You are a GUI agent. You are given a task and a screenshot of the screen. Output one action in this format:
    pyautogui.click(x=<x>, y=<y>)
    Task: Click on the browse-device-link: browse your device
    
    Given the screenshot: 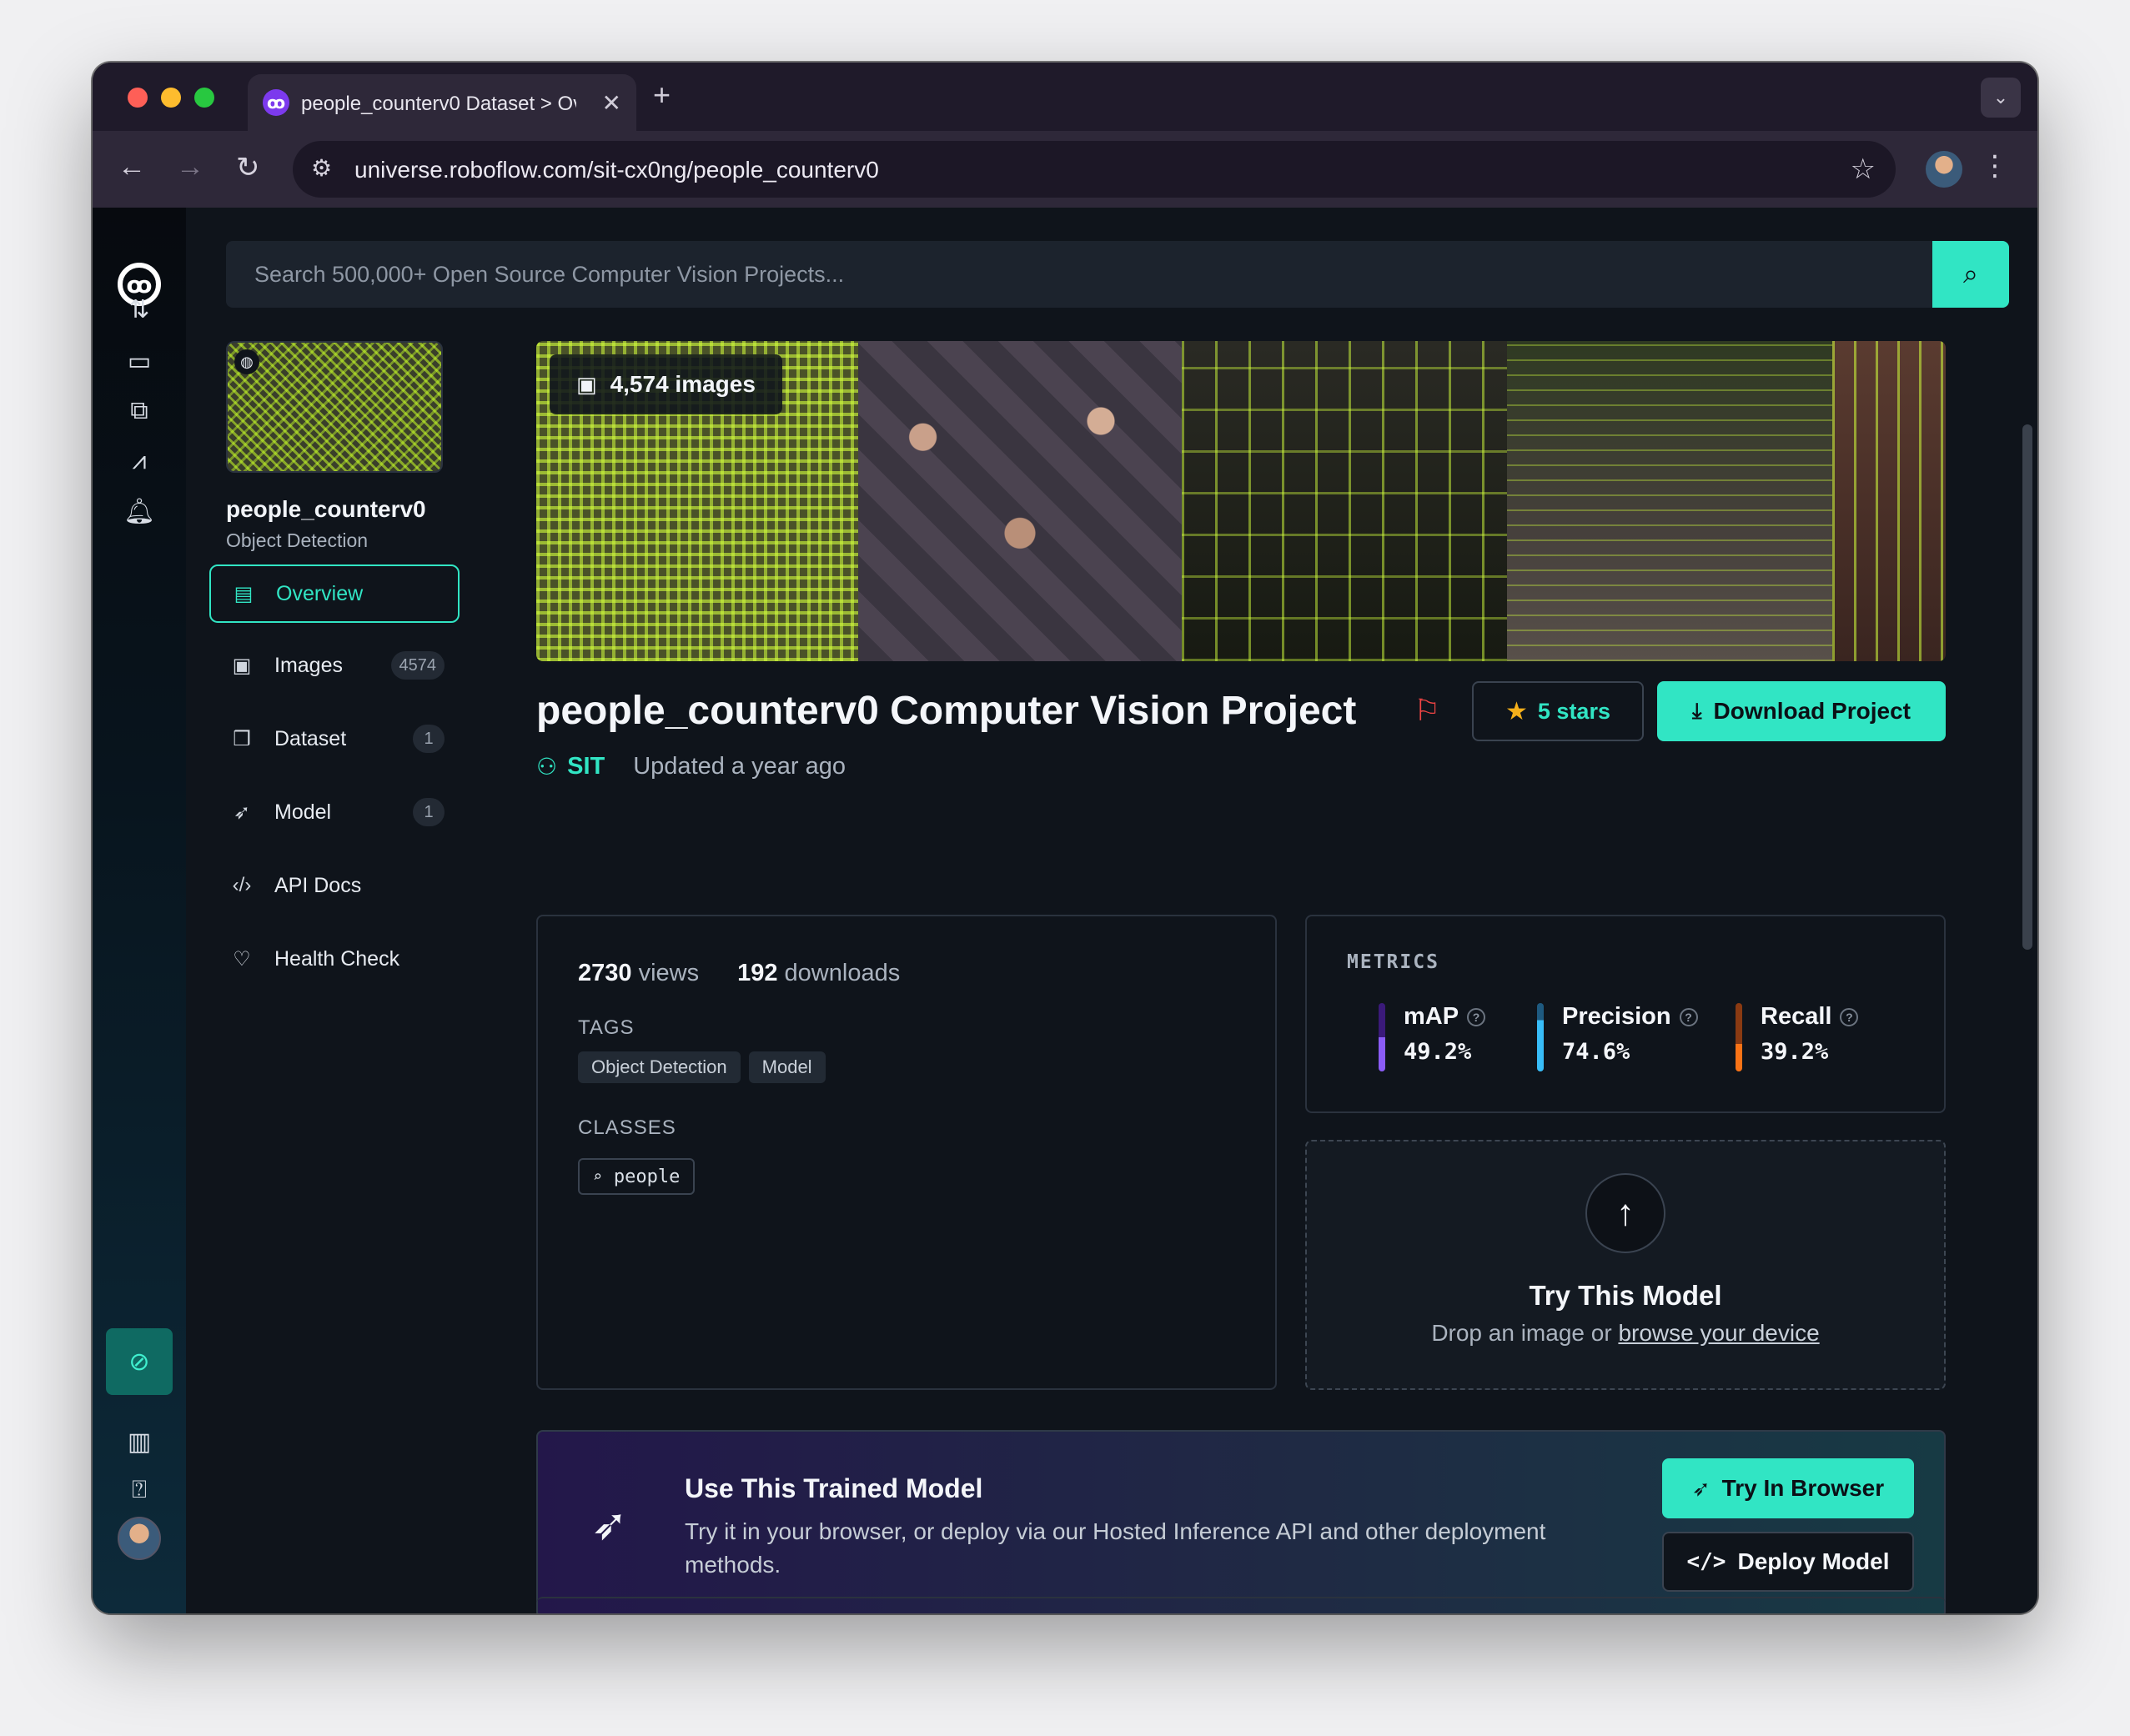 What is the action you would take?
    pyautogui.click(x=1719, y=1333)
    